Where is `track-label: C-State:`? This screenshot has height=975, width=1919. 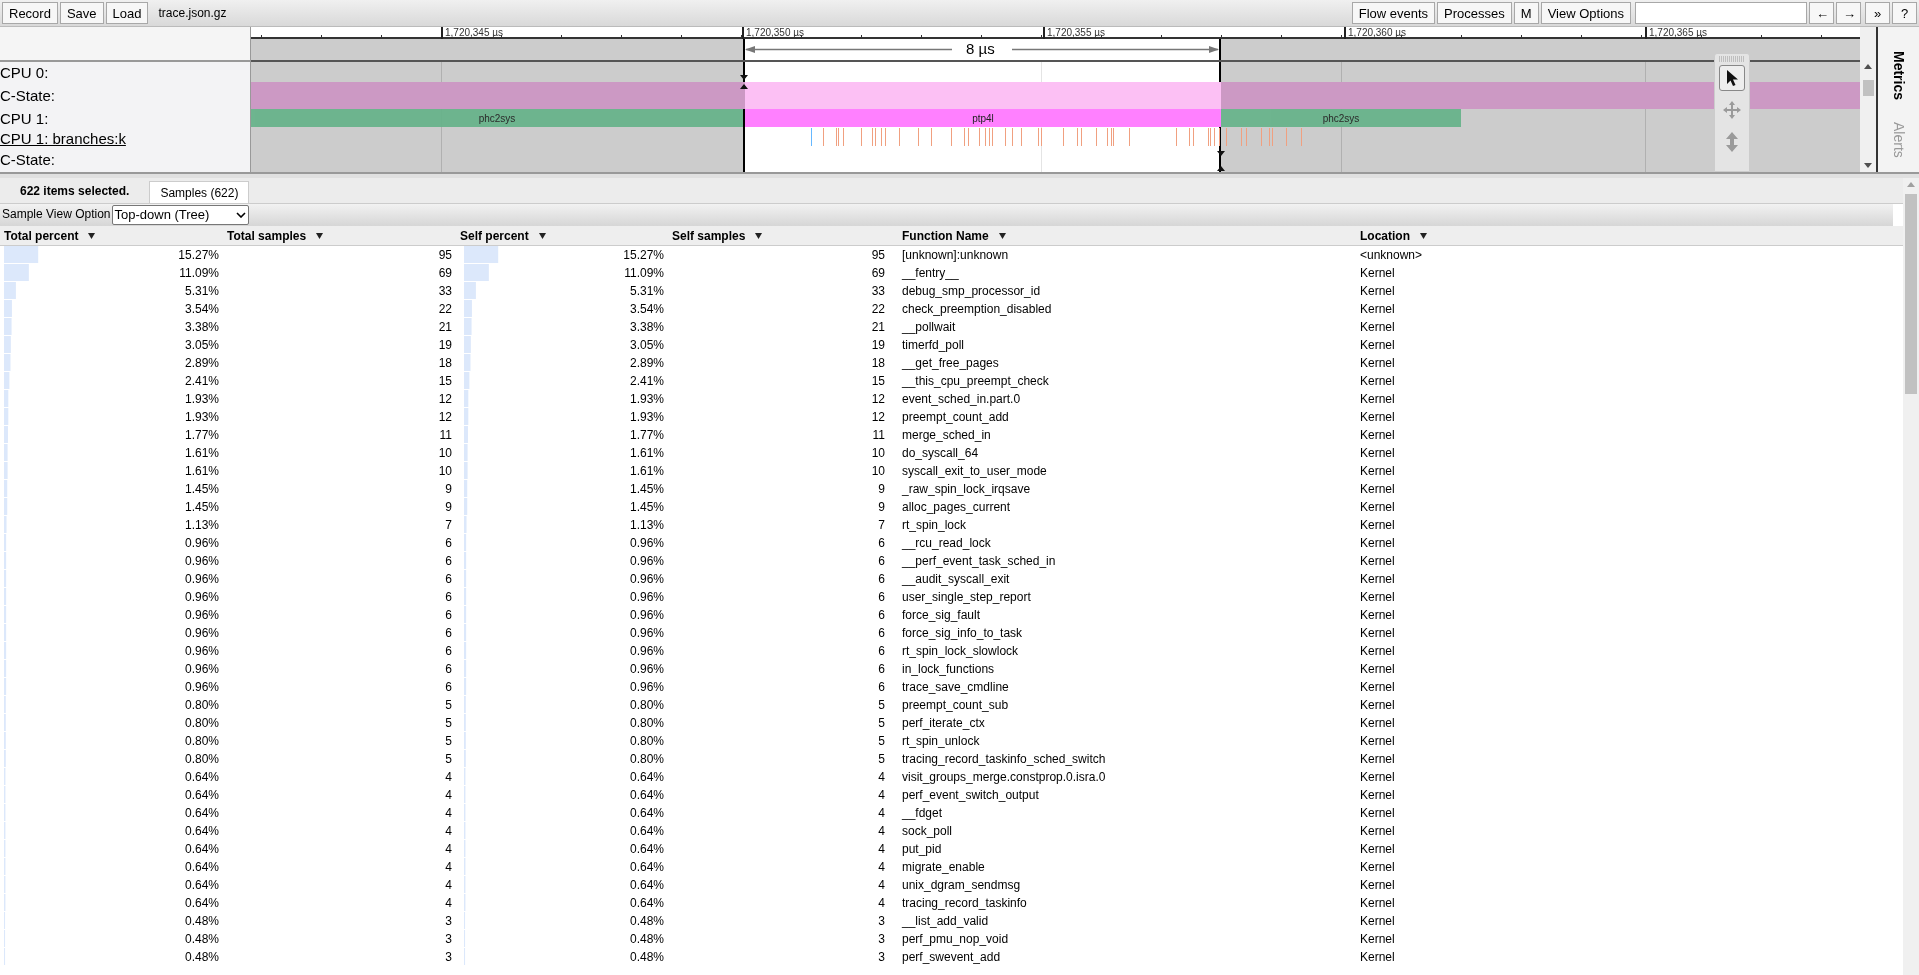
track-label: C-State: is located at coordinates (28, 95).